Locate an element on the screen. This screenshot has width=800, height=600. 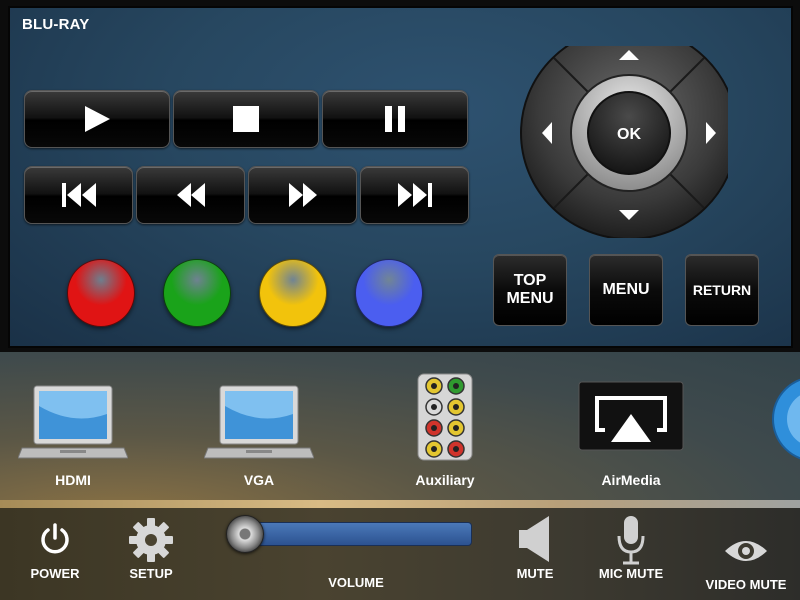
skip-previous-icon is located at coordinates (78, 195).